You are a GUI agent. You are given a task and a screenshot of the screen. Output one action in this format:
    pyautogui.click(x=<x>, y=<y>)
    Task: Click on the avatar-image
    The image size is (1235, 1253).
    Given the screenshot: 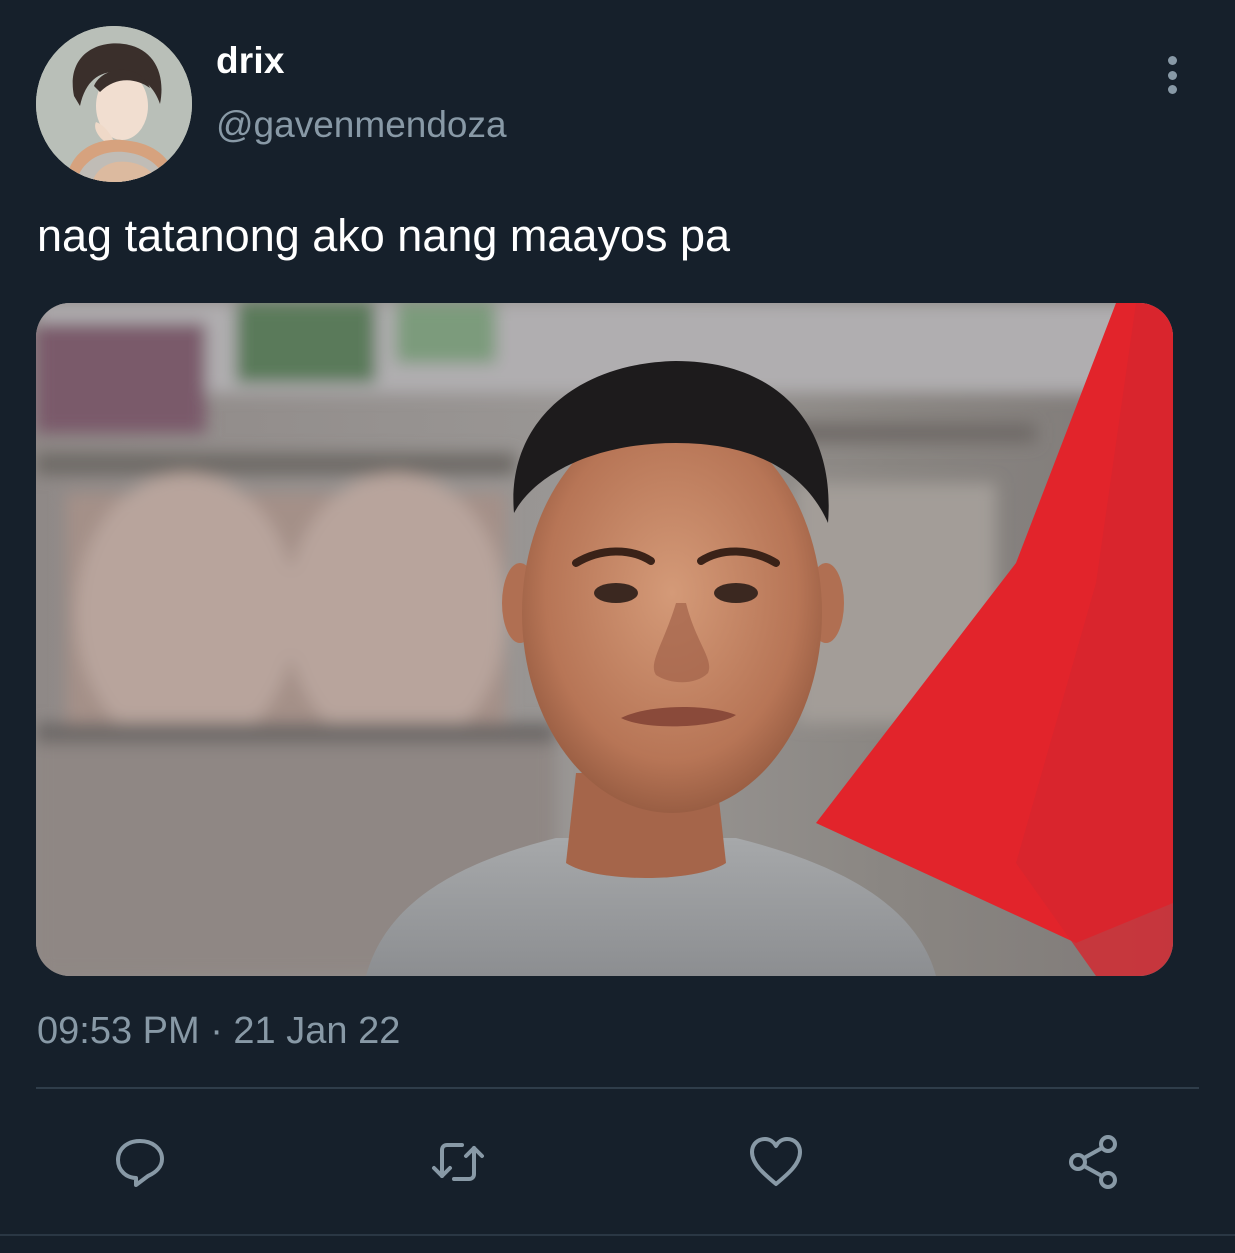 What is the action you would take?
    pyautogui.click(x=114, y=104)
    